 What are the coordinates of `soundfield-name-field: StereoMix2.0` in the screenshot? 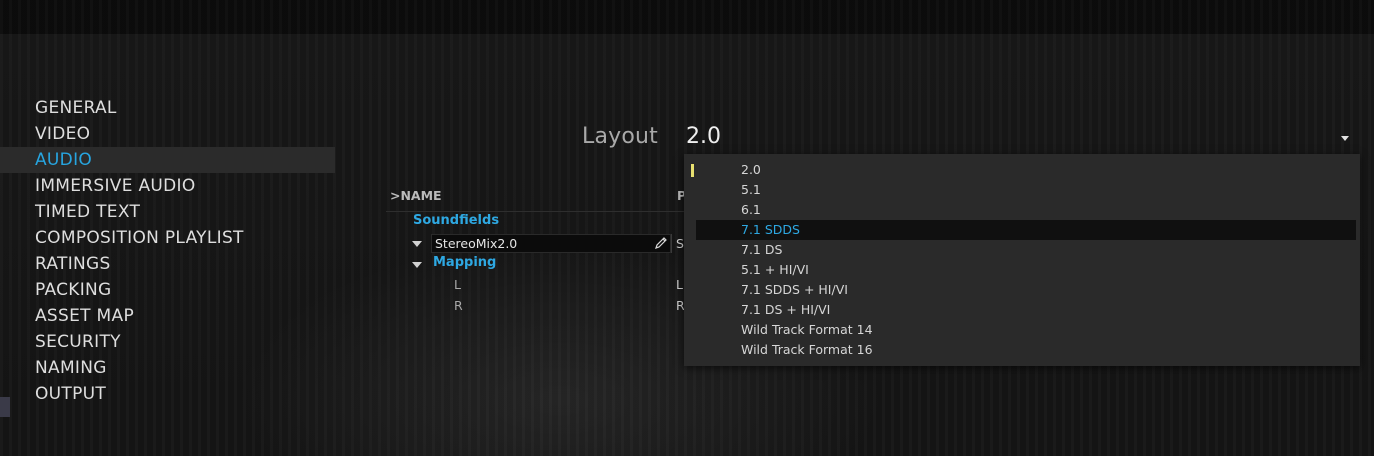 It's located at (551, 243).